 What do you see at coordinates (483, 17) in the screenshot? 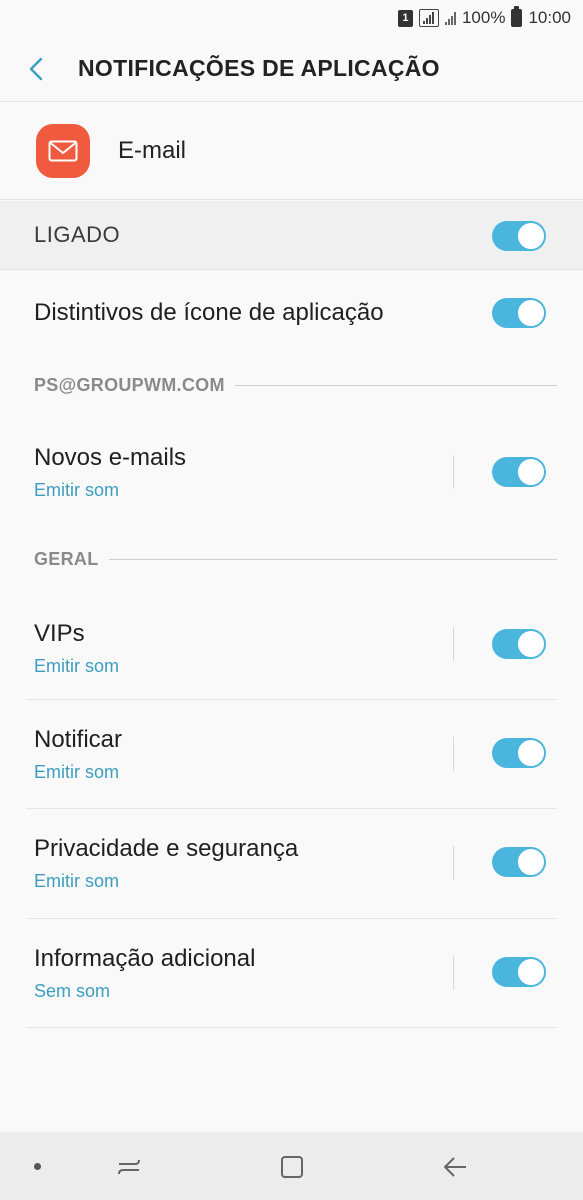
I see `battery-percent: 100%` at bounding box center [483, 17].